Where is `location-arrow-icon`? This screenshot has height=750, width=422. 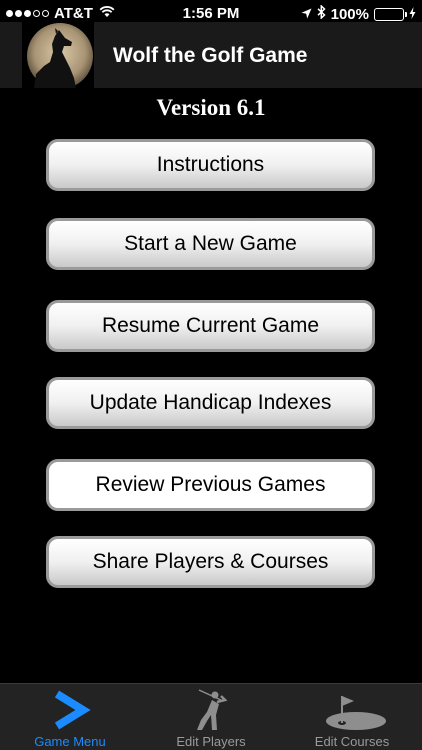
location-arrow-icon is located at coordinates (306, 14).